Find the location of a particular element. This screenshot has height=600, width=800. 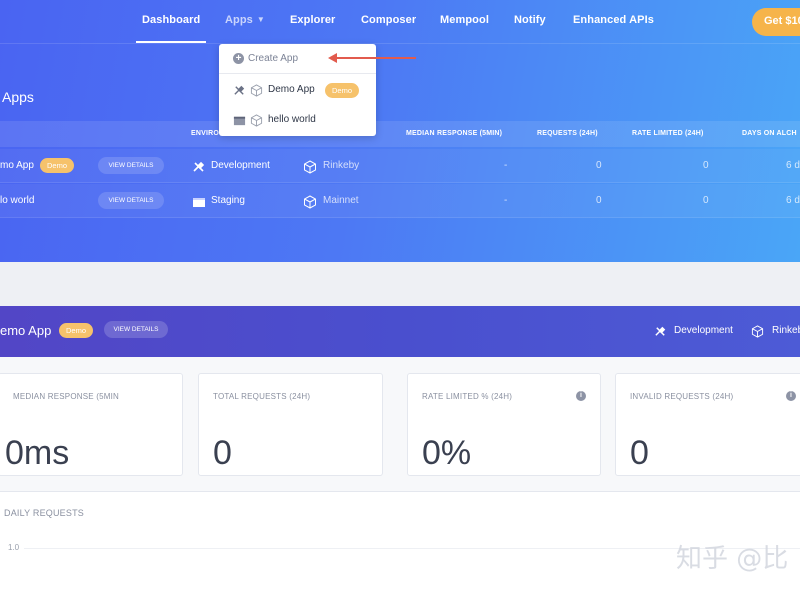

network-label: Mainnet is located at coordinates (341, 200).